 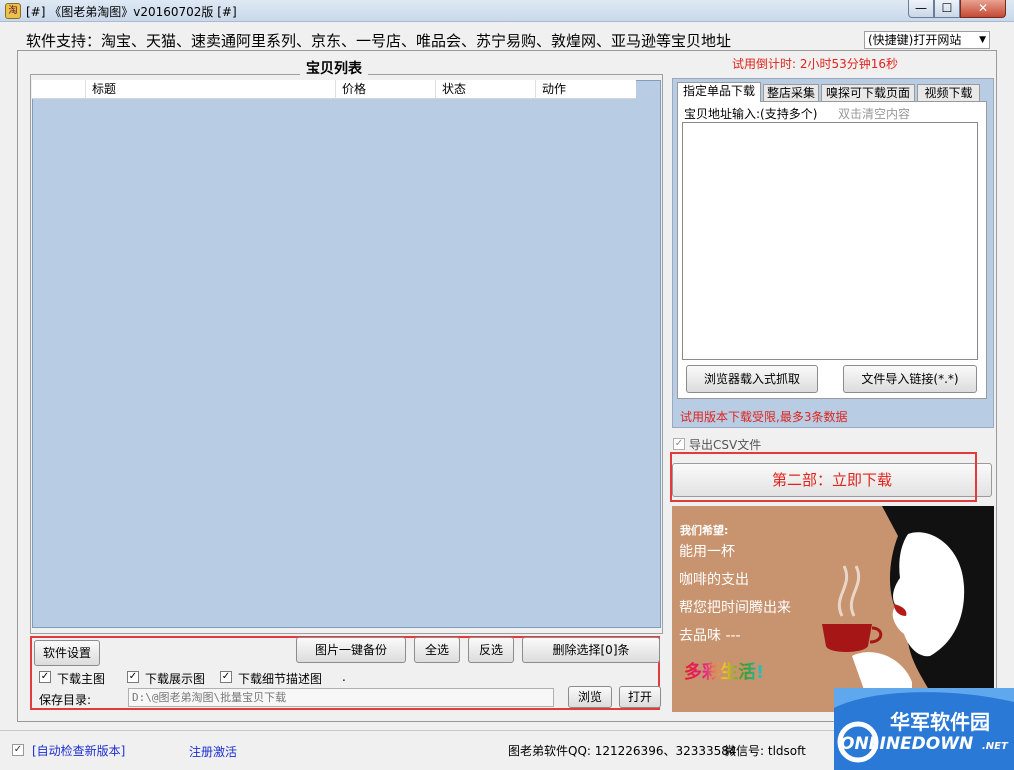 I want to click on tab-shop-collect: 整店采集, so click(x=791, y=93).